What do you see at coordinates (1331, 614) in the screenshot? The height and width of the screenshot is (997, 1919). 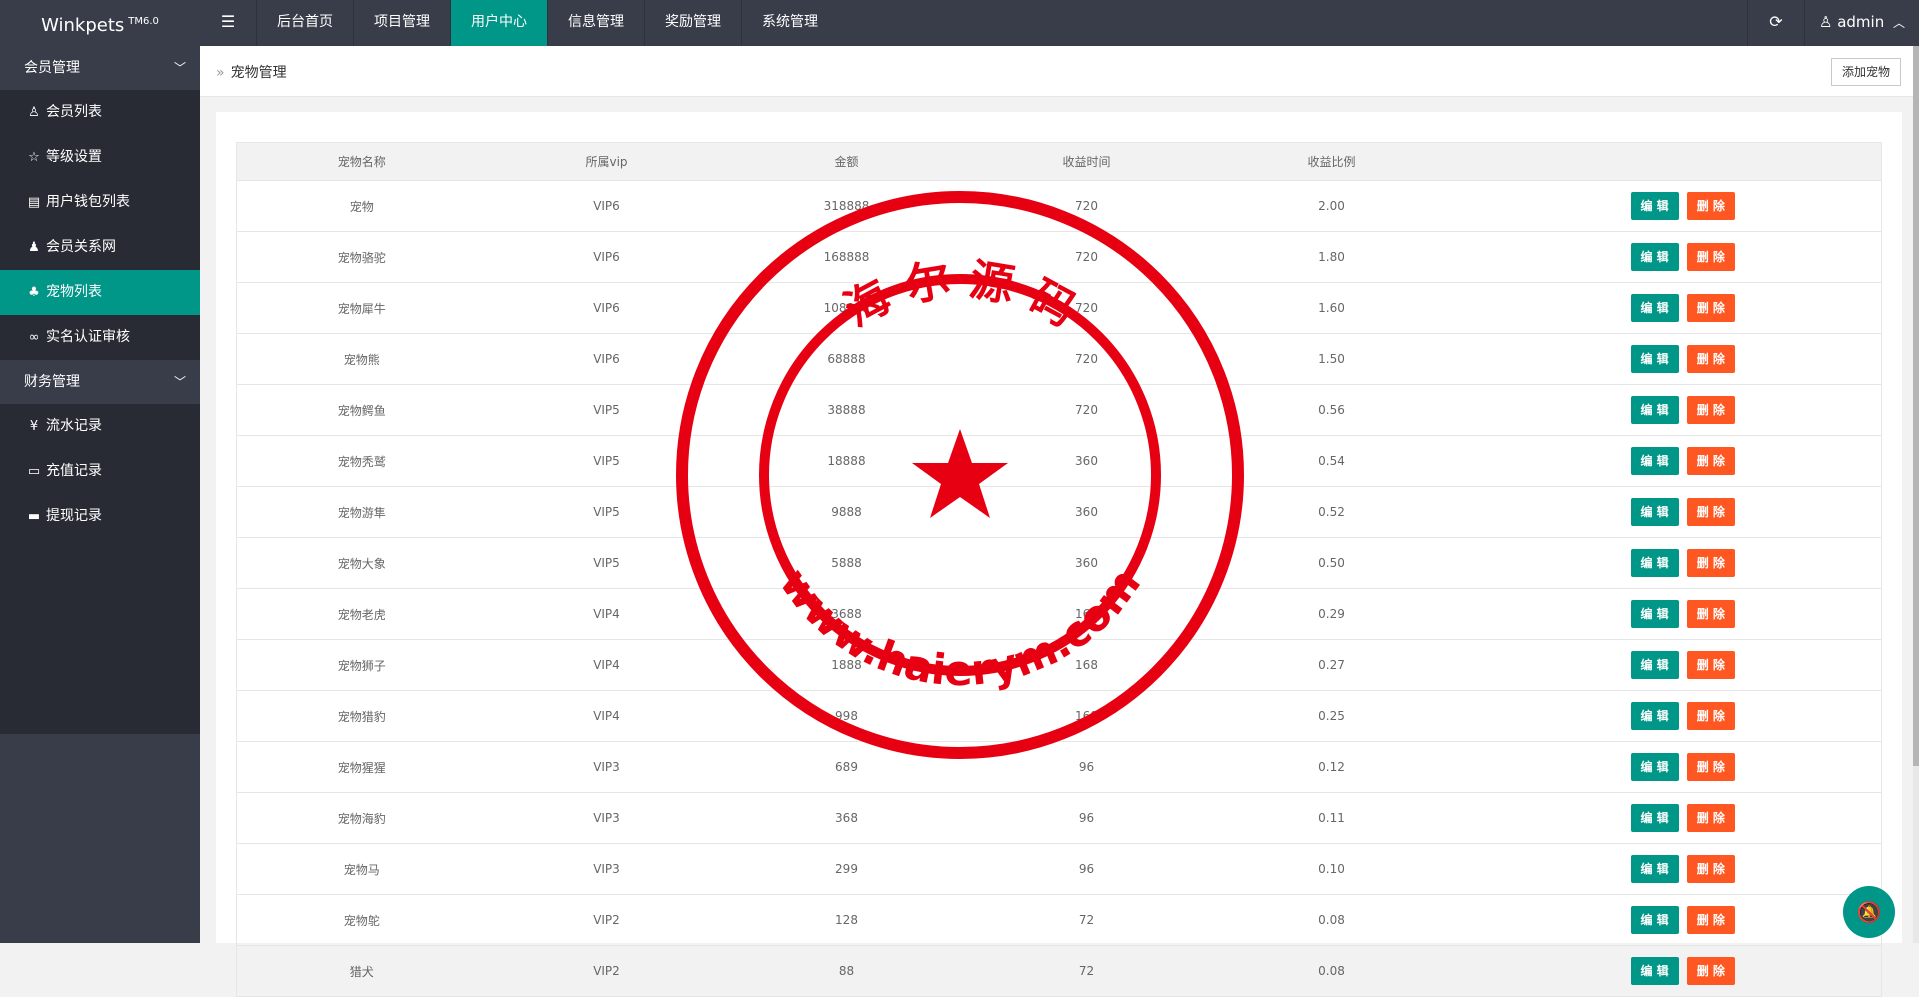 I see `cell-ratio: 0.29` at bounding box center [1331, 614].